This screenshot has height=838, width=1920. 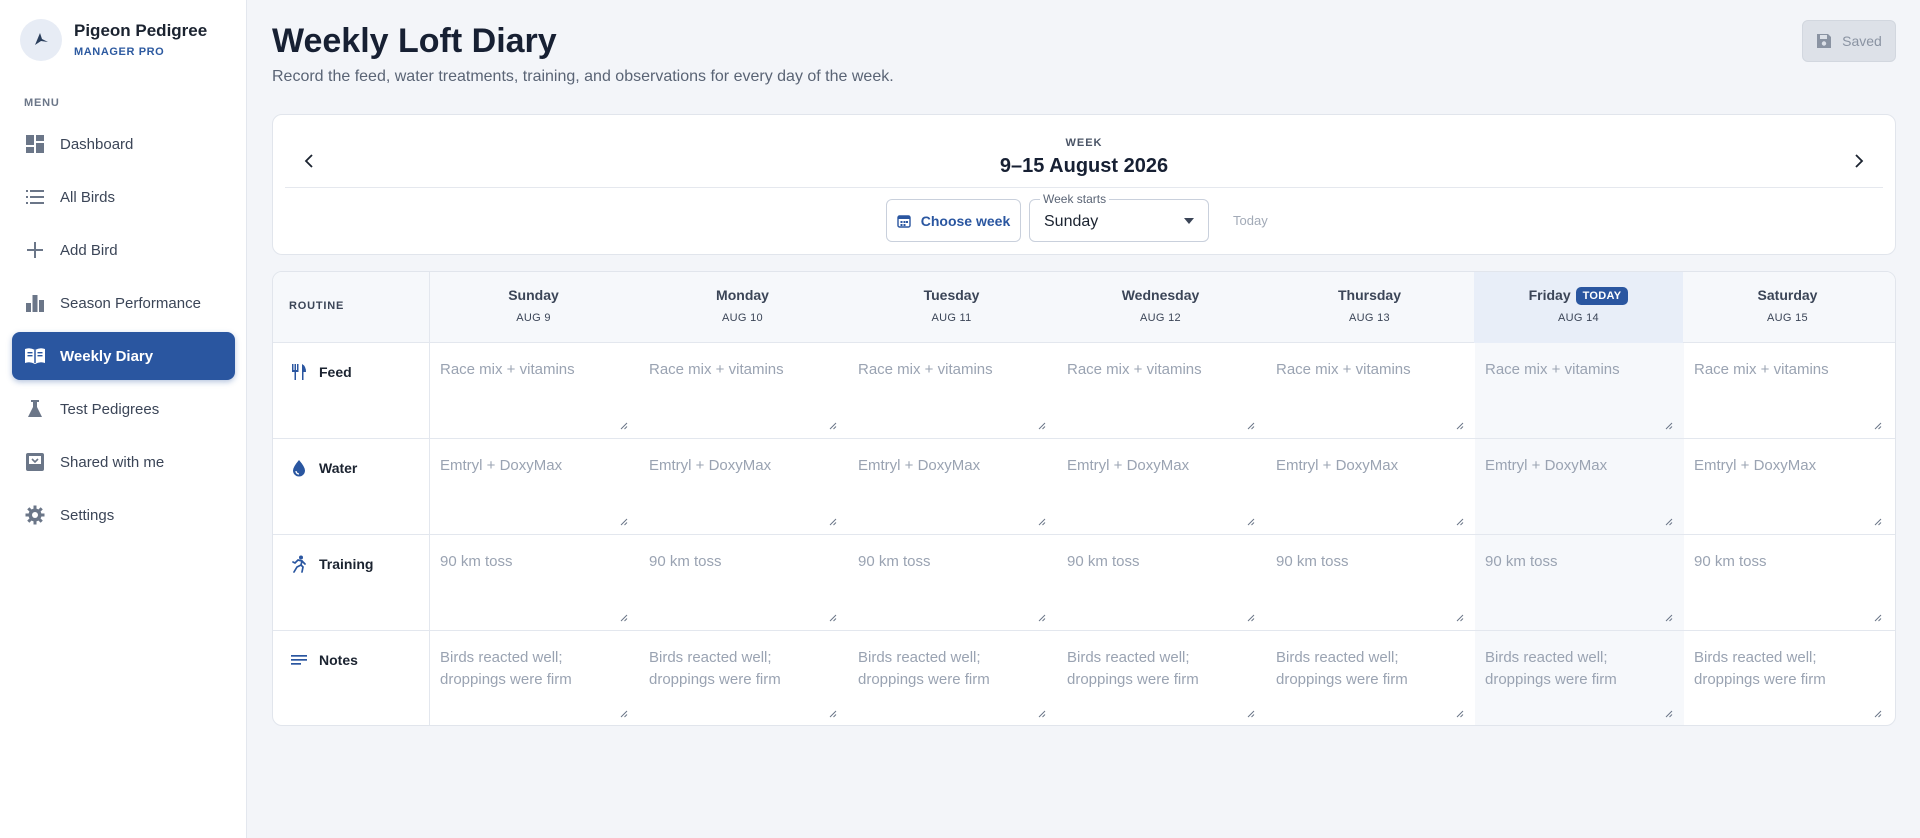 What do you see at coordinates (123, 409) in the screenshot?
I see `sidebar-item-test-pedigrees: Test Pedigrees` at bounding box center [123, 409].